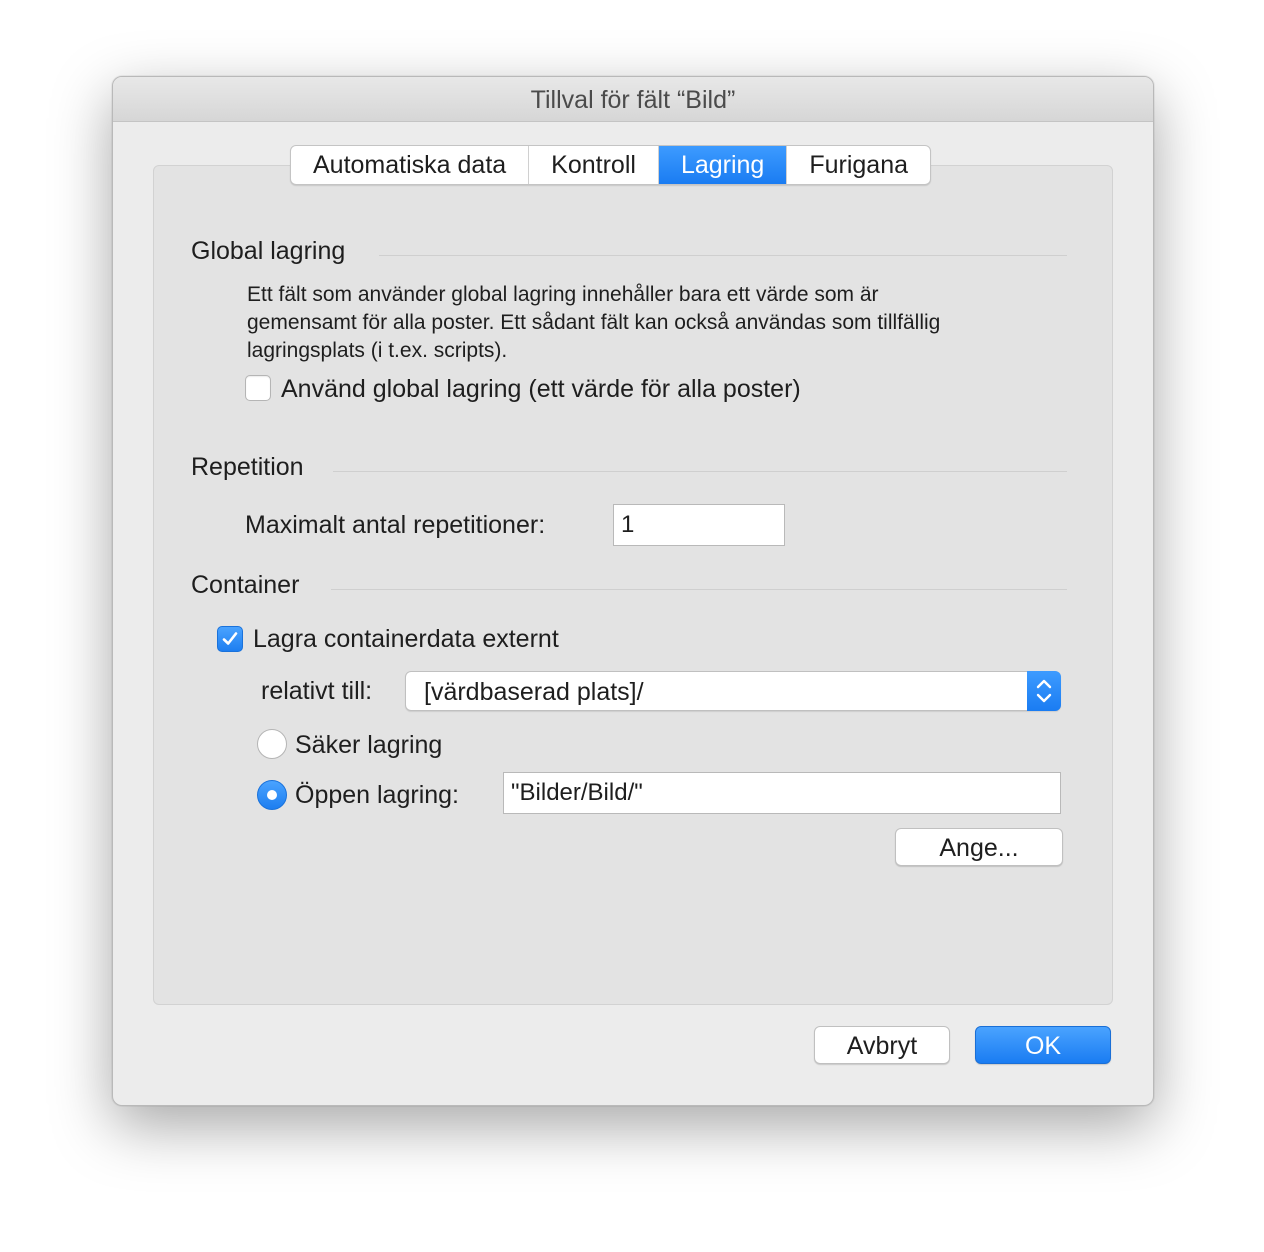  What do you see at coordinates (858, 165) in the screenshot?
I see `tab-furigana: Furigana` at bounding box center [858, 165].